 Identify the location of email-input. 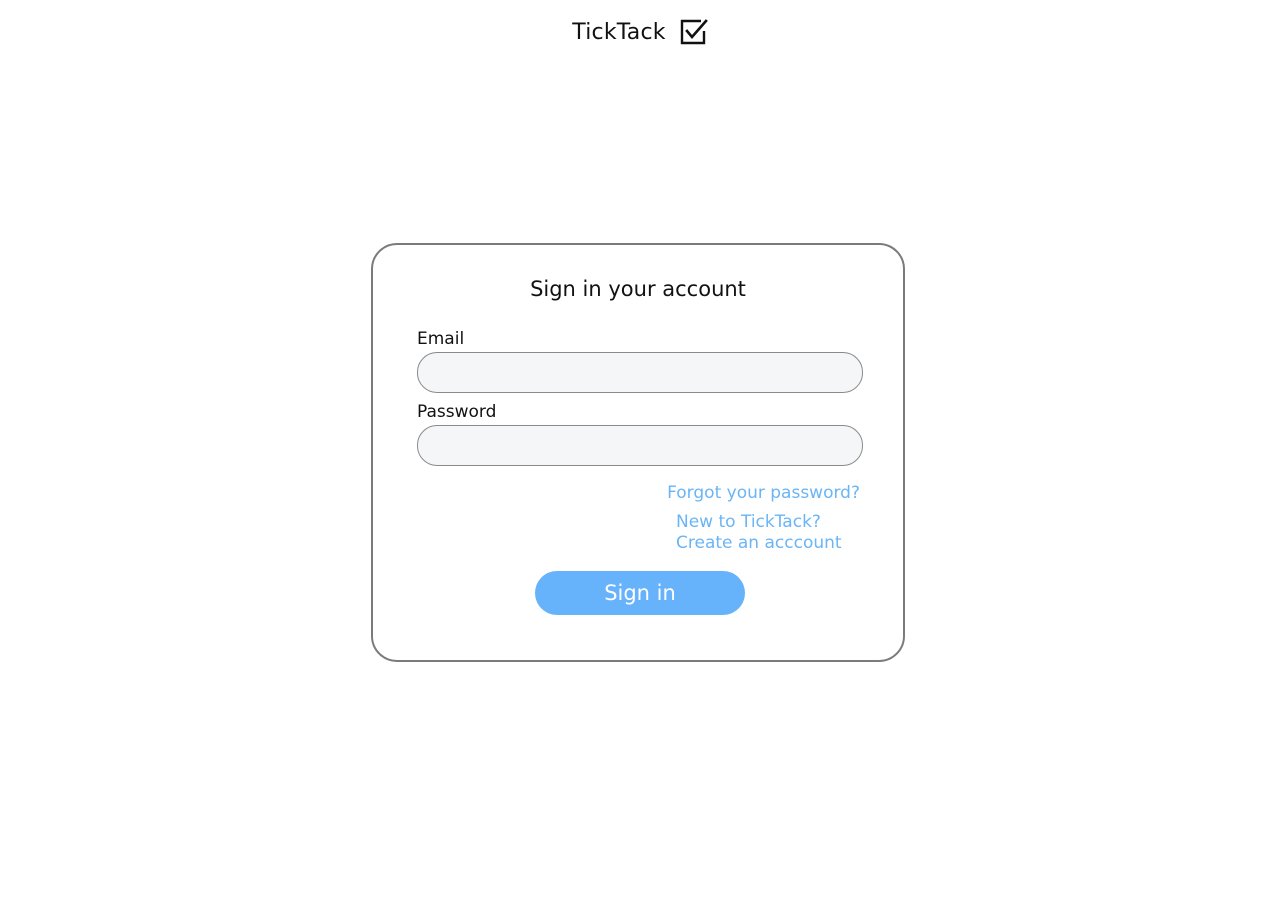
(640, 372).